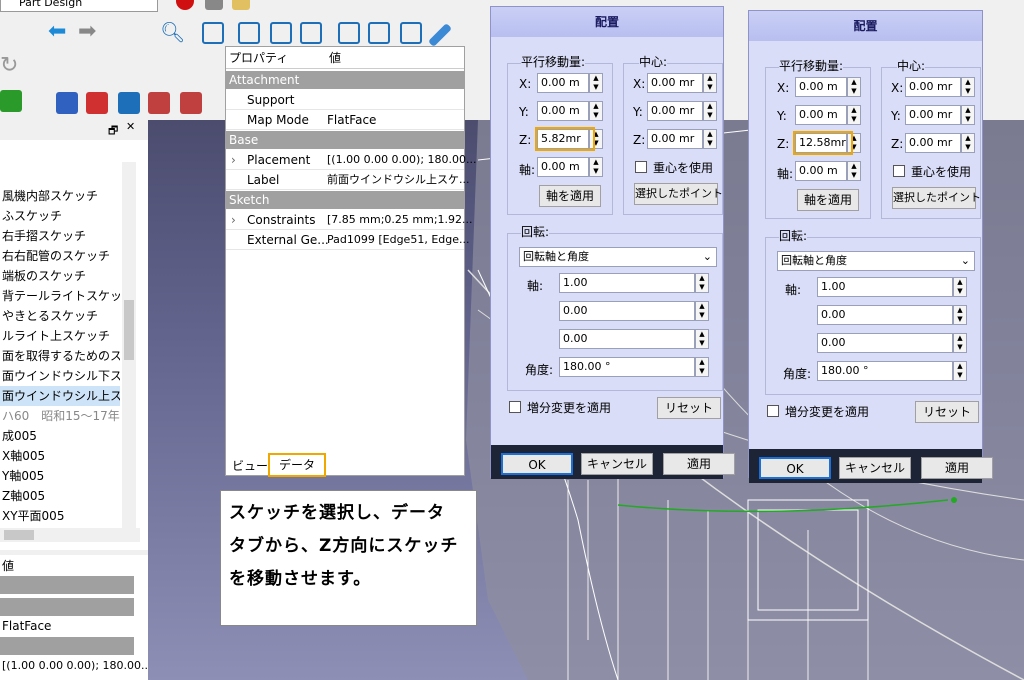 This screenshot has width=1024, height=680. What do you see at coordinates (60, 236) in the screenshot?
I see `tree-item: 右手摺スケッチ` at bounding box center [60, 236].